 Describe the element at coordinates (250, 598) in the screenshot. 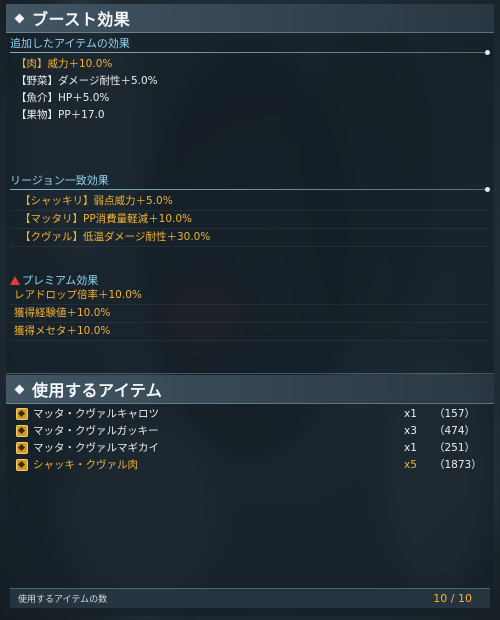

I see `item-count-footer: 使用するアイテムの数 10 / 10` at that location.